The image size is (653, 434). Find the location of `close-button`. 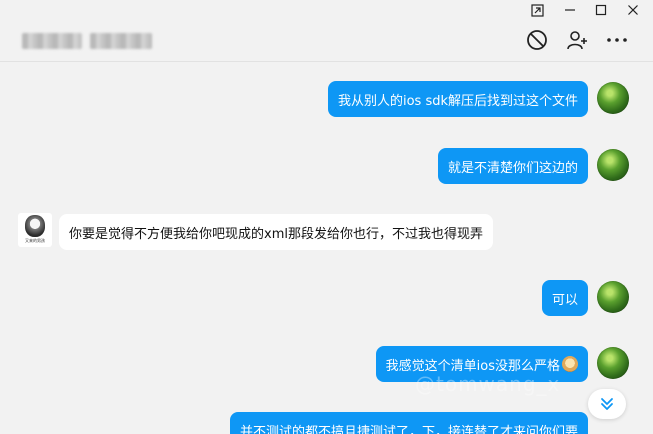

close-button is located at coordinates (633, 10).